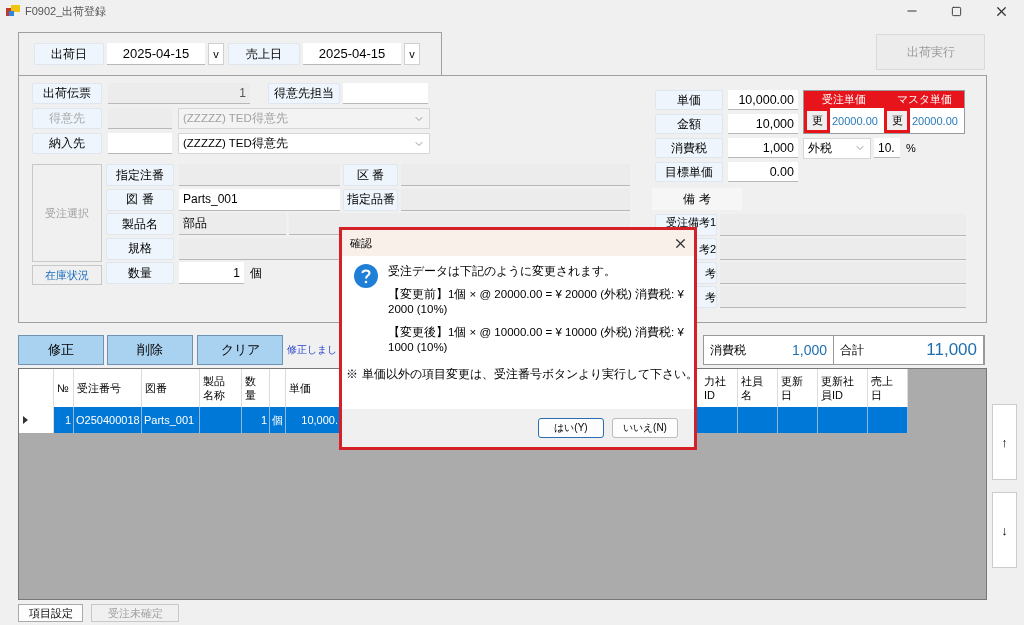 The width and height of the screenshot is (1024, 625). I want to click on status-message: 修正しまし, so click(312, 350).